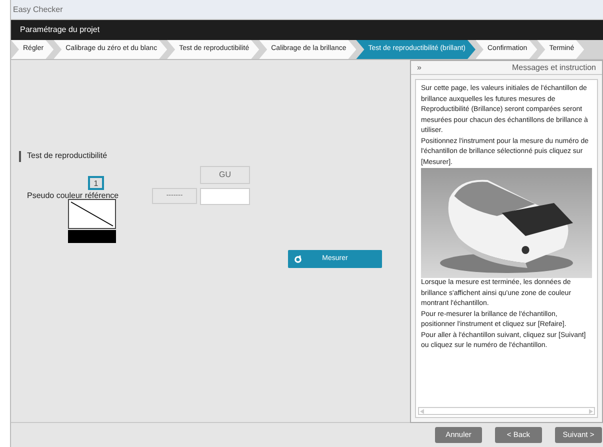 Image resolution: width=603 pixels, height=447 pixels. I want to click on scroll-left-icon, so click(422, 411).